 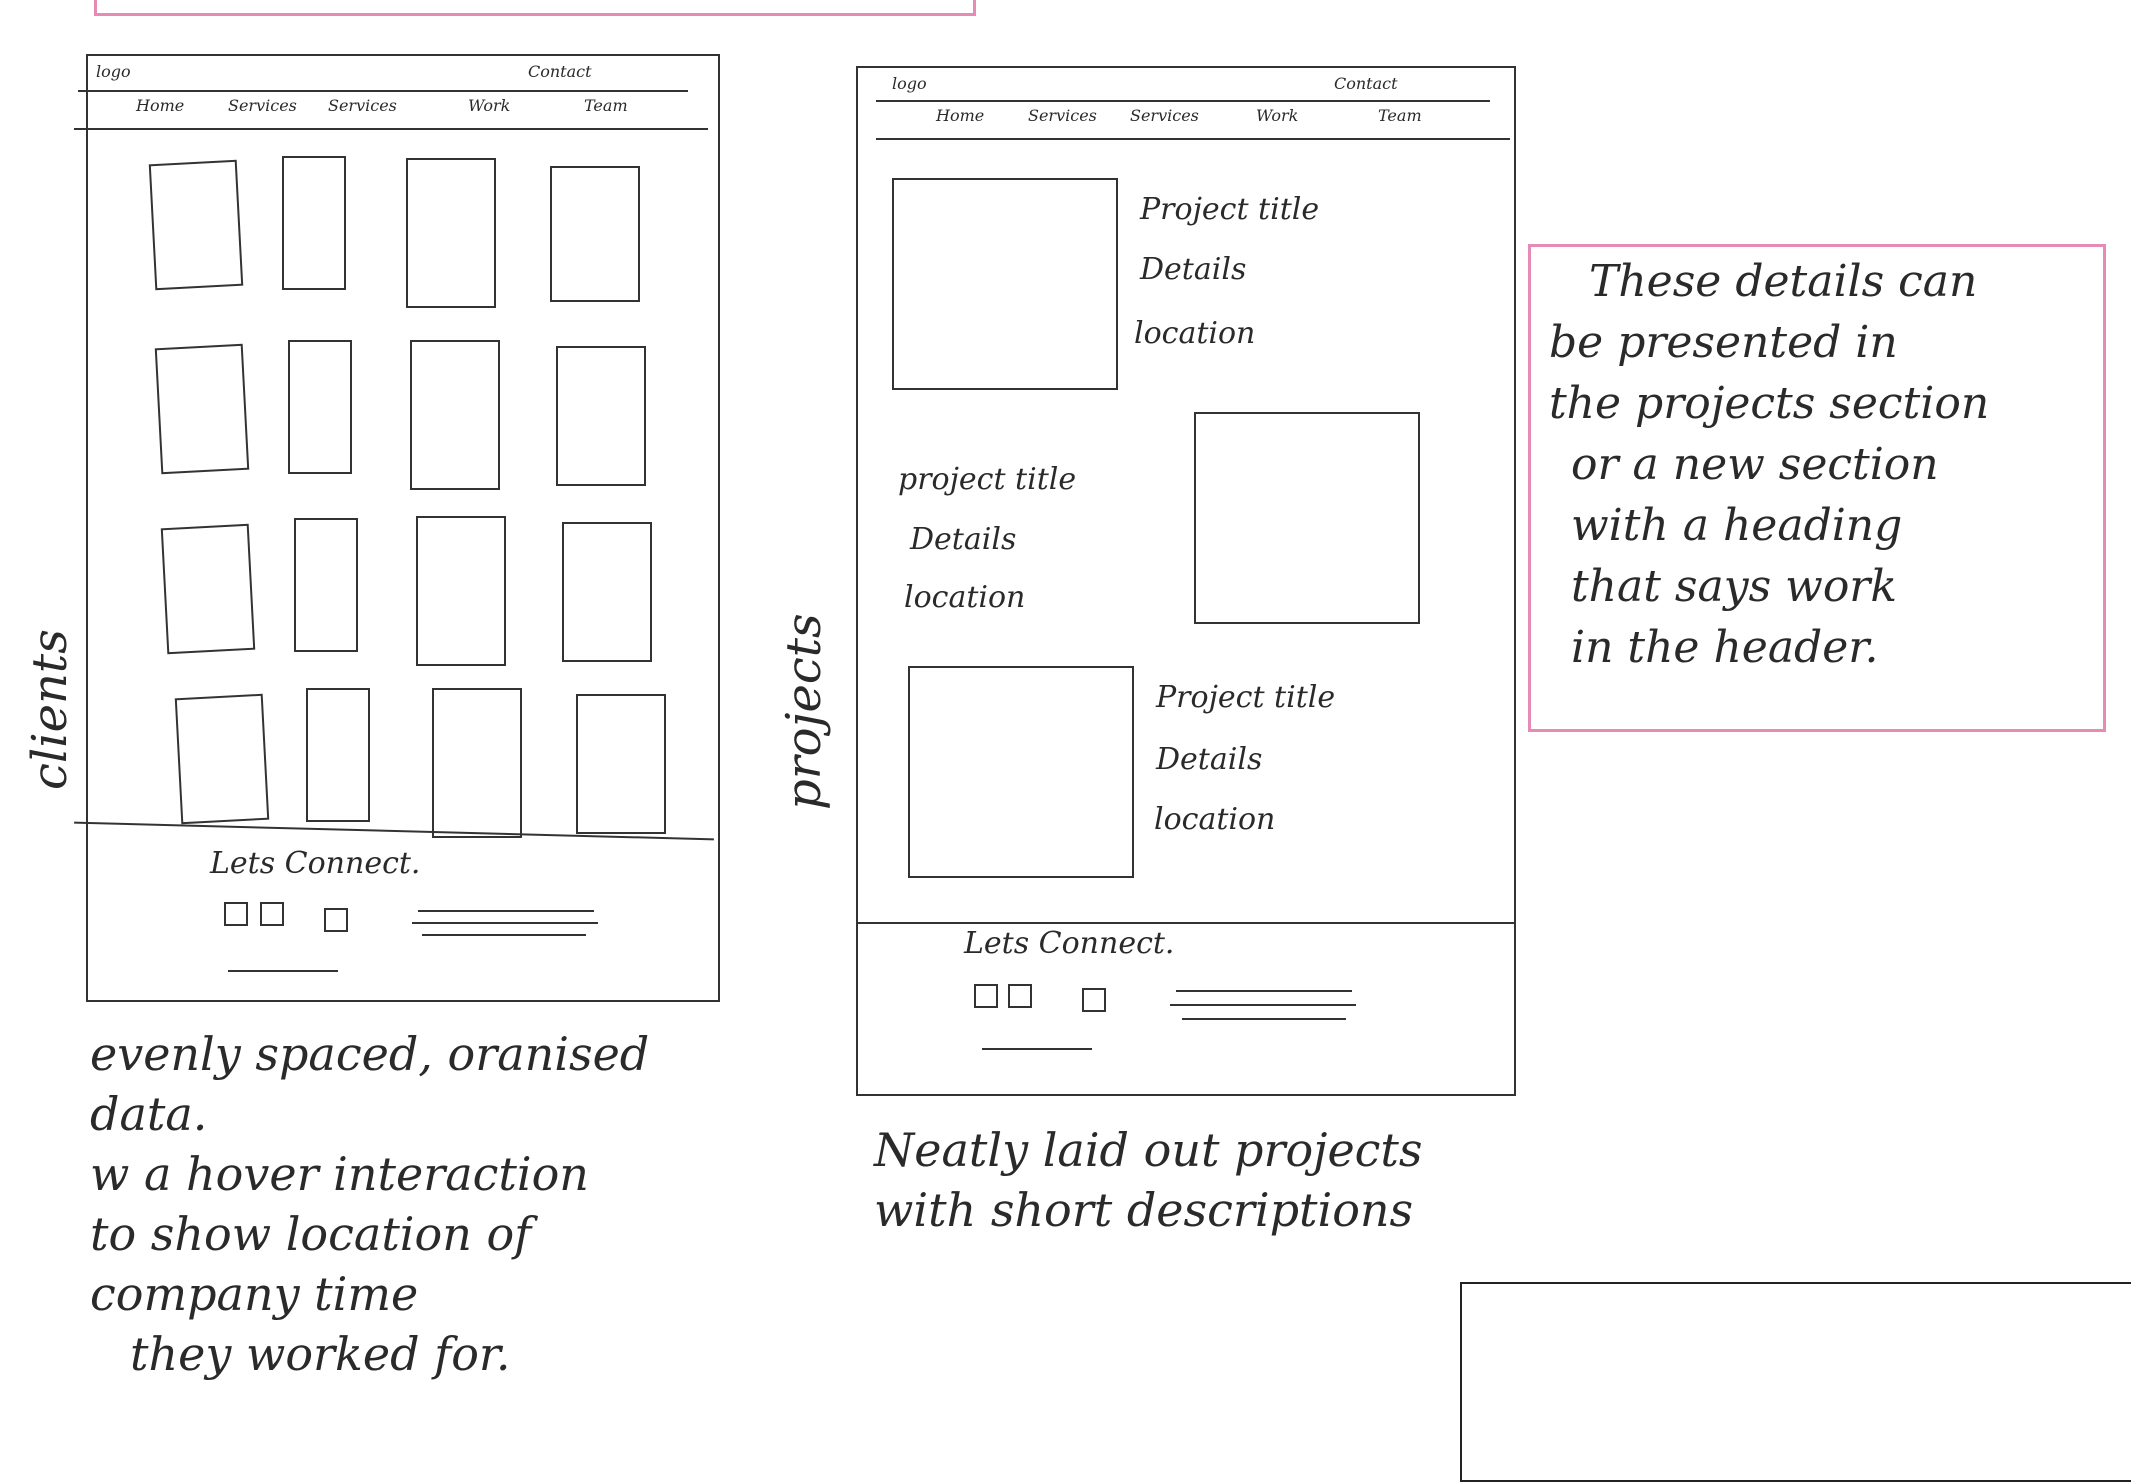 I want to click on project-title: project title, so click(x=987, y=479).